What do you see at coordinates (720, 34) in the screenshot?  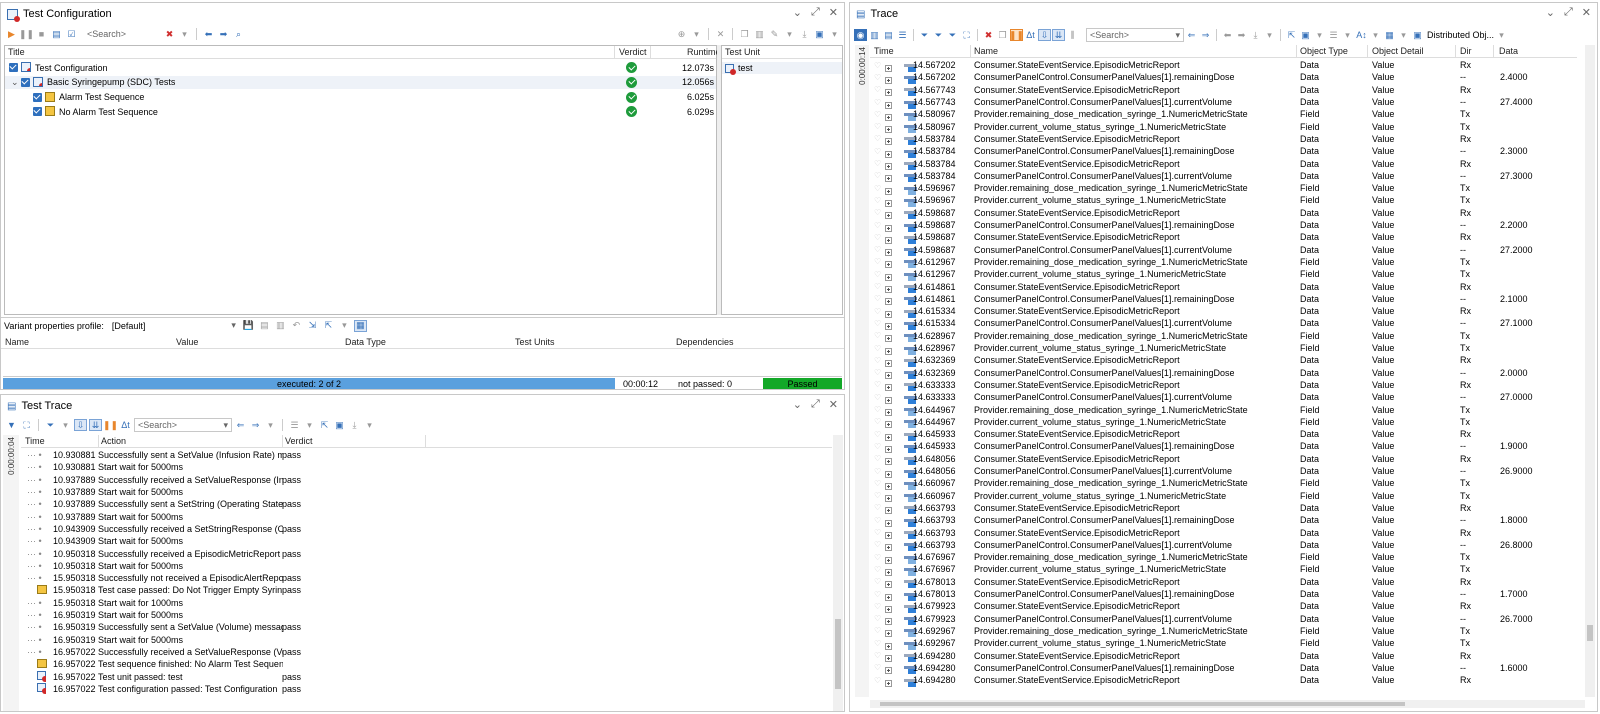 I see `delete-icon: ✕` at bounding box center [720, 34].